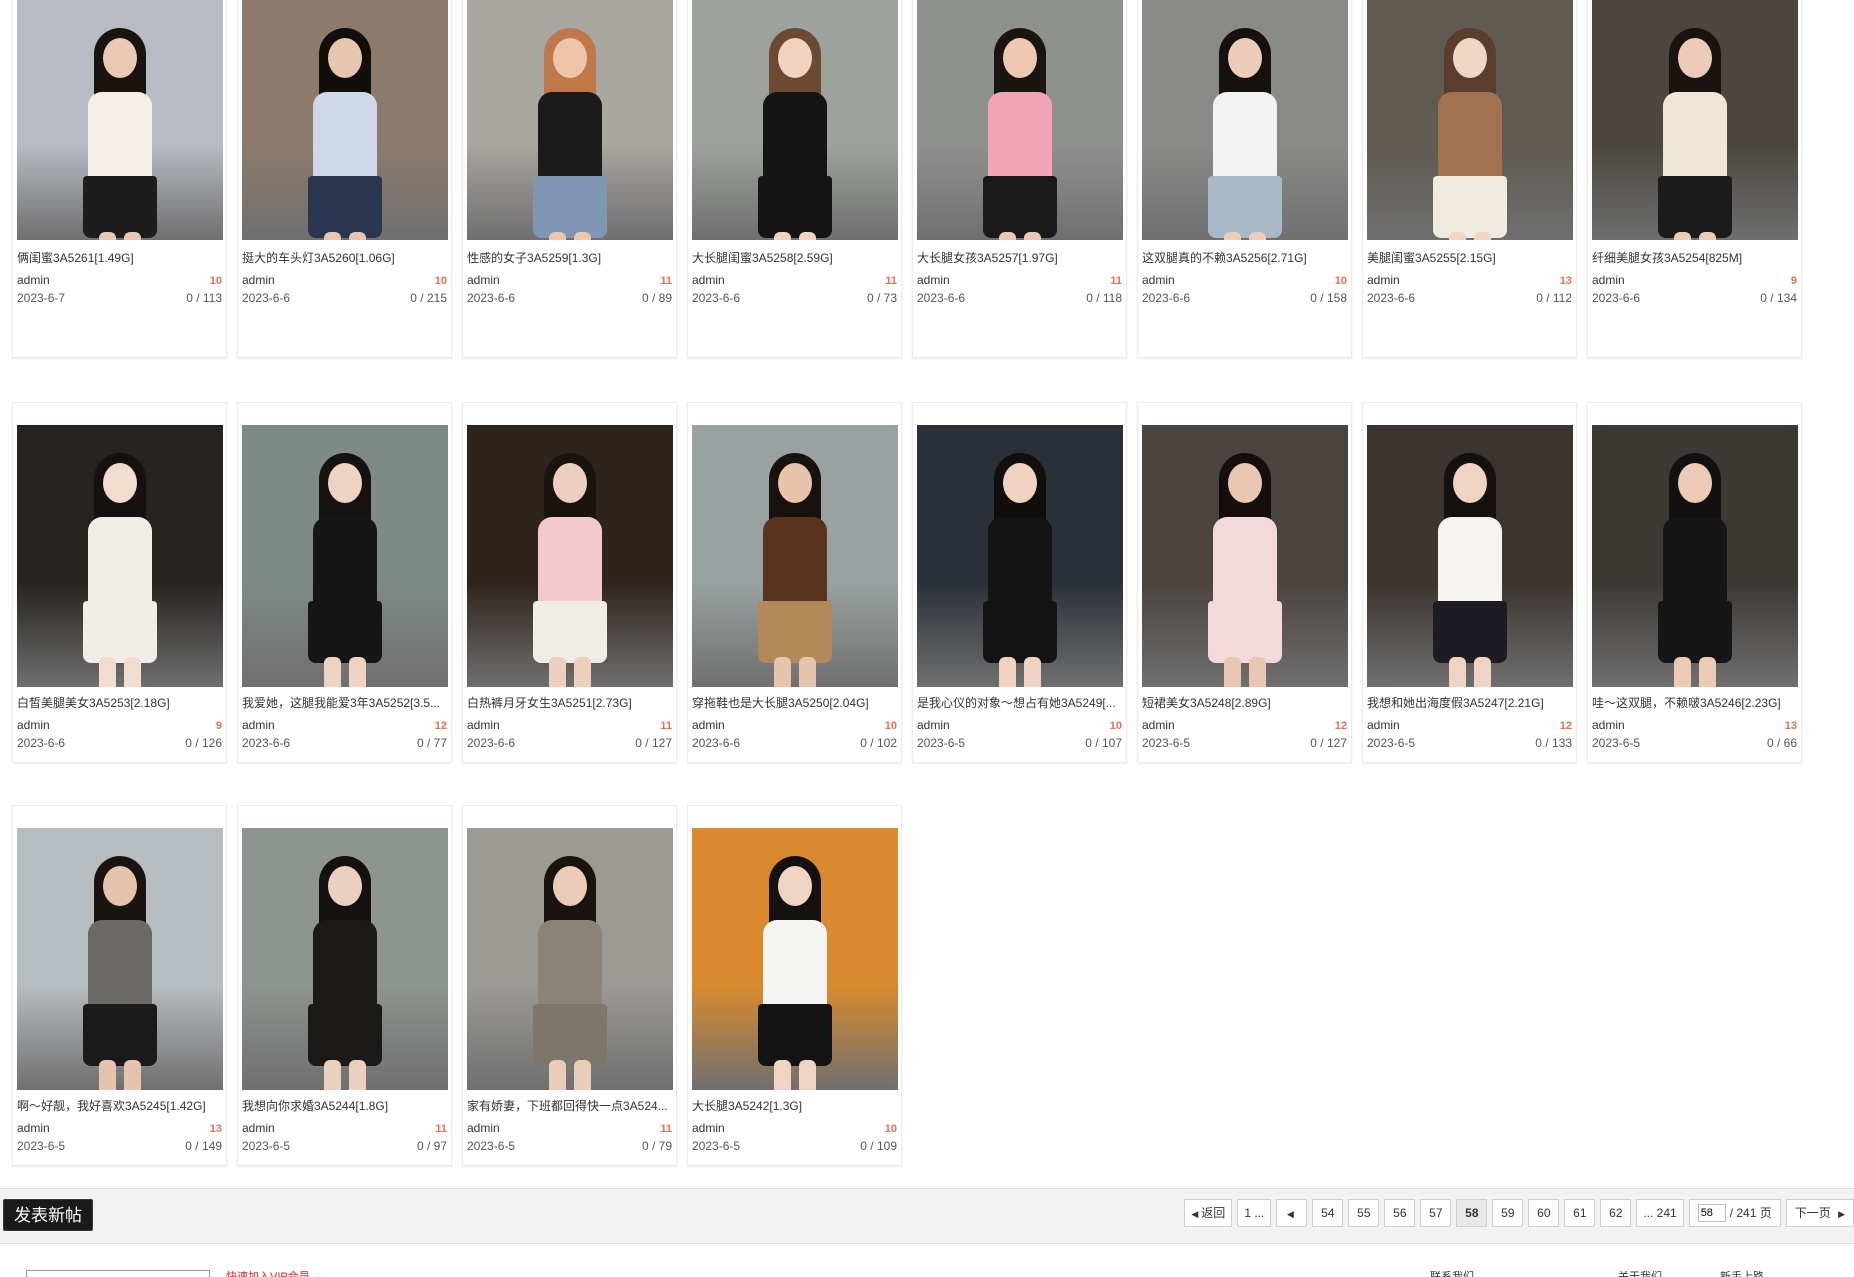 The width and height of the screenshot is (1854, 1277). I want to click on footer-help-link: 新手上路, so click(1742, 1273).